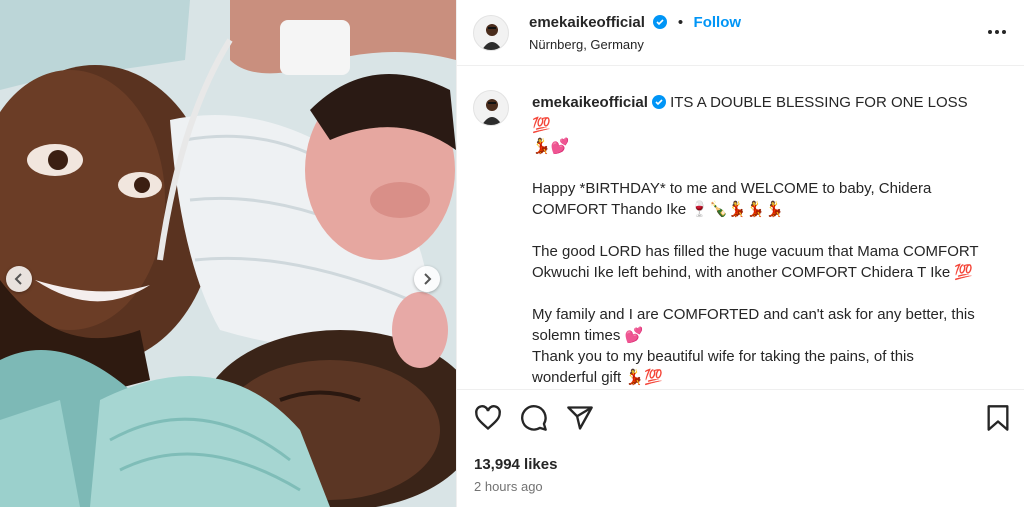  I want to click on username-link: emekaikeofficial, so click(587, 22).